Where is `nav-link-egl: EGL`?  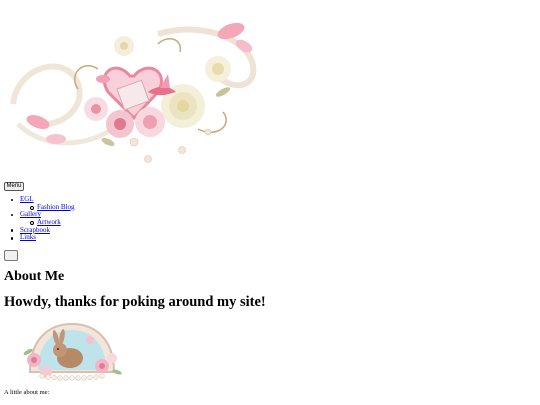 nav-link-egl: EGL is located at coordinates (27, 199).